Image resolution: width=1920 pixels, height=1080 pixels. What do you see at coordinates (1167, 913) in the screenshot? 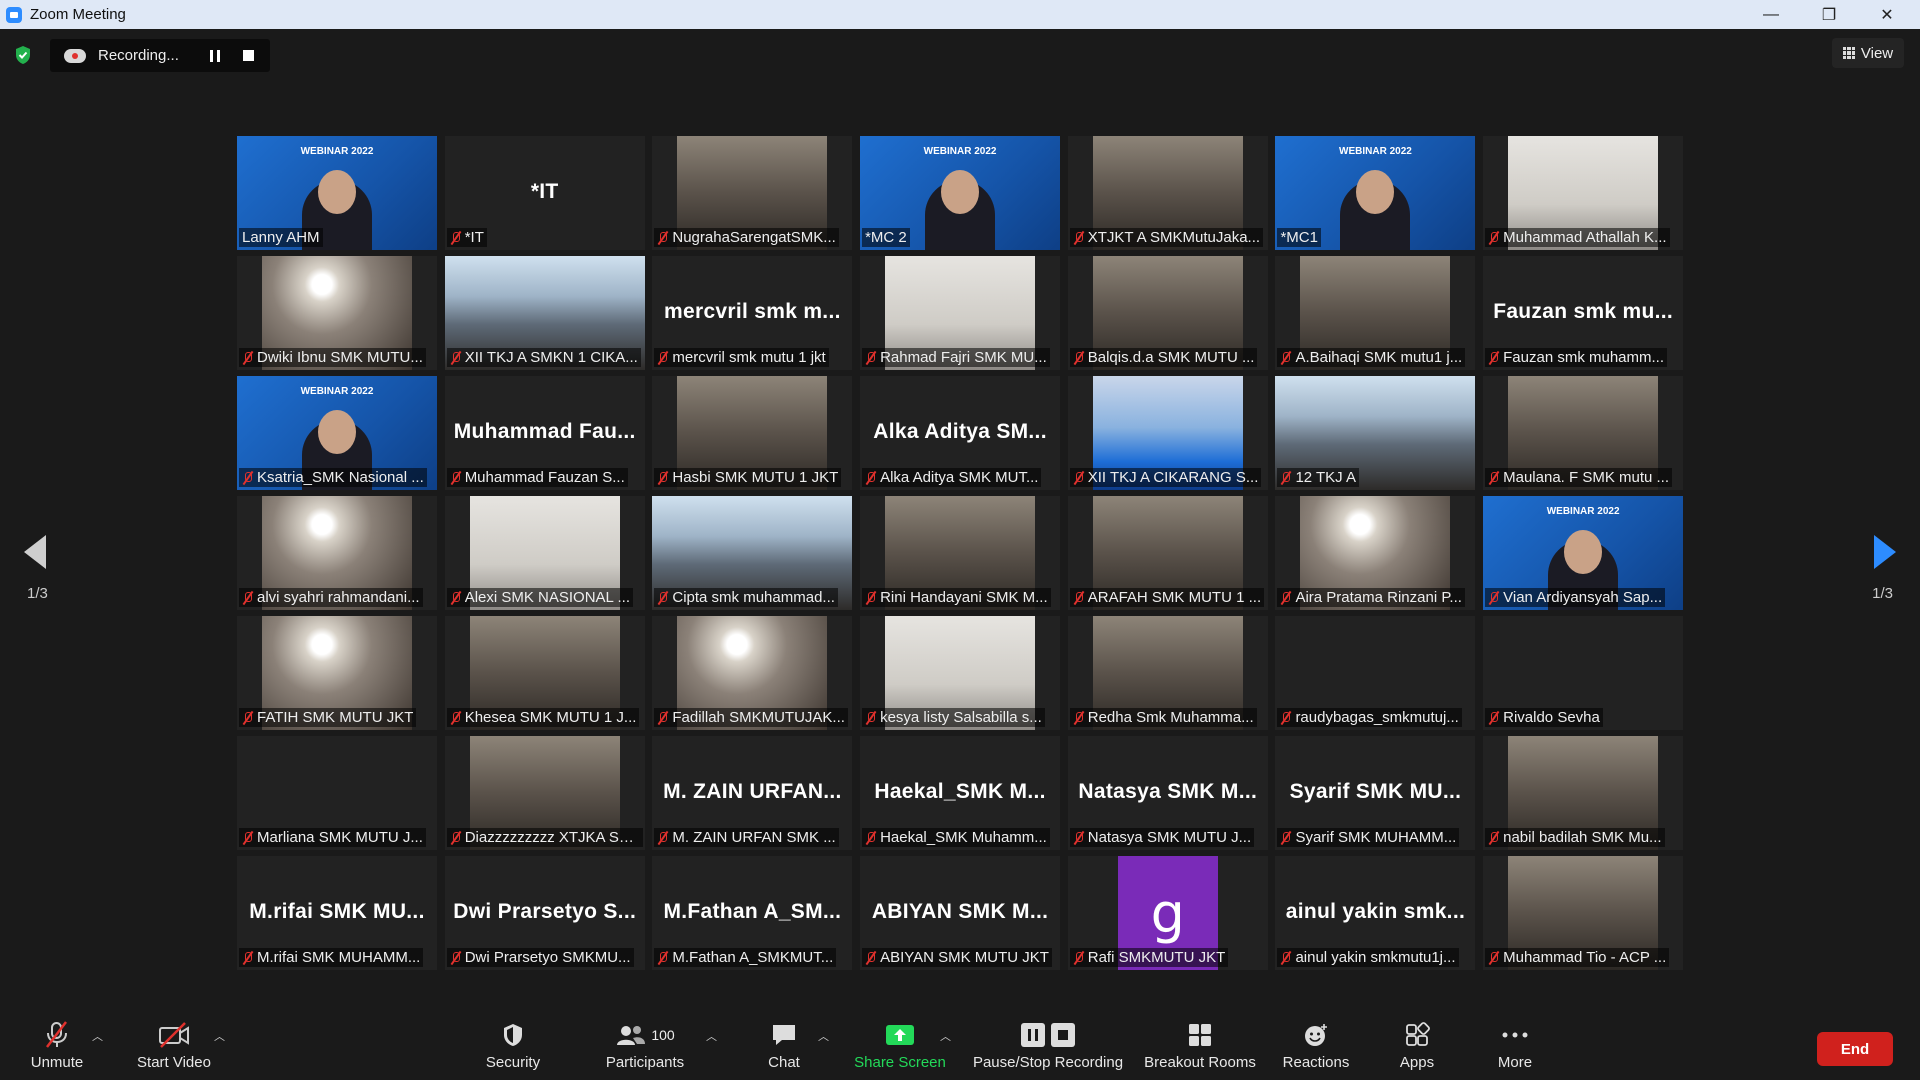
I see `participant-tile: g Rafi SMKMUTU JKT` at bounding box center [1167, 913].